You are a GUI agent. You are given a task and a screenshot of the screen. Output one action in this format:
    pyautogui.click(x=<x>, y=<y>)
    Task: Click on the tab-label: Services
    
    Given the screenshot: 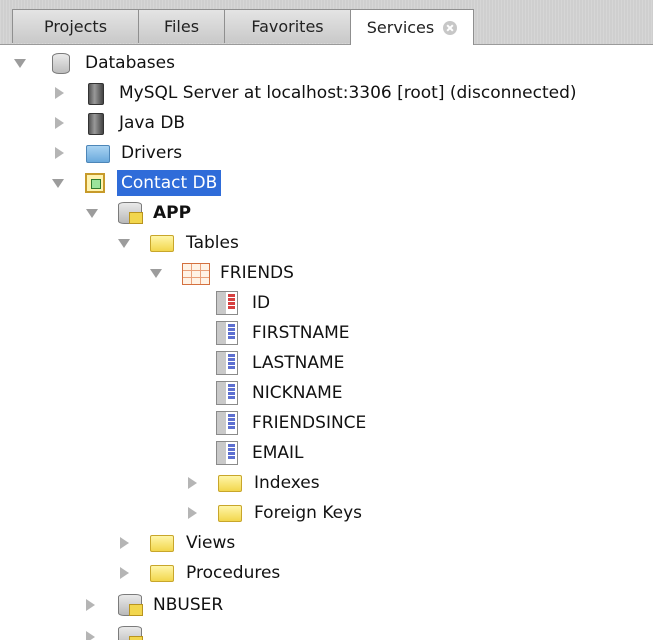 What is the action you would take?
    pyautogui.click(x=400, y=27)
    